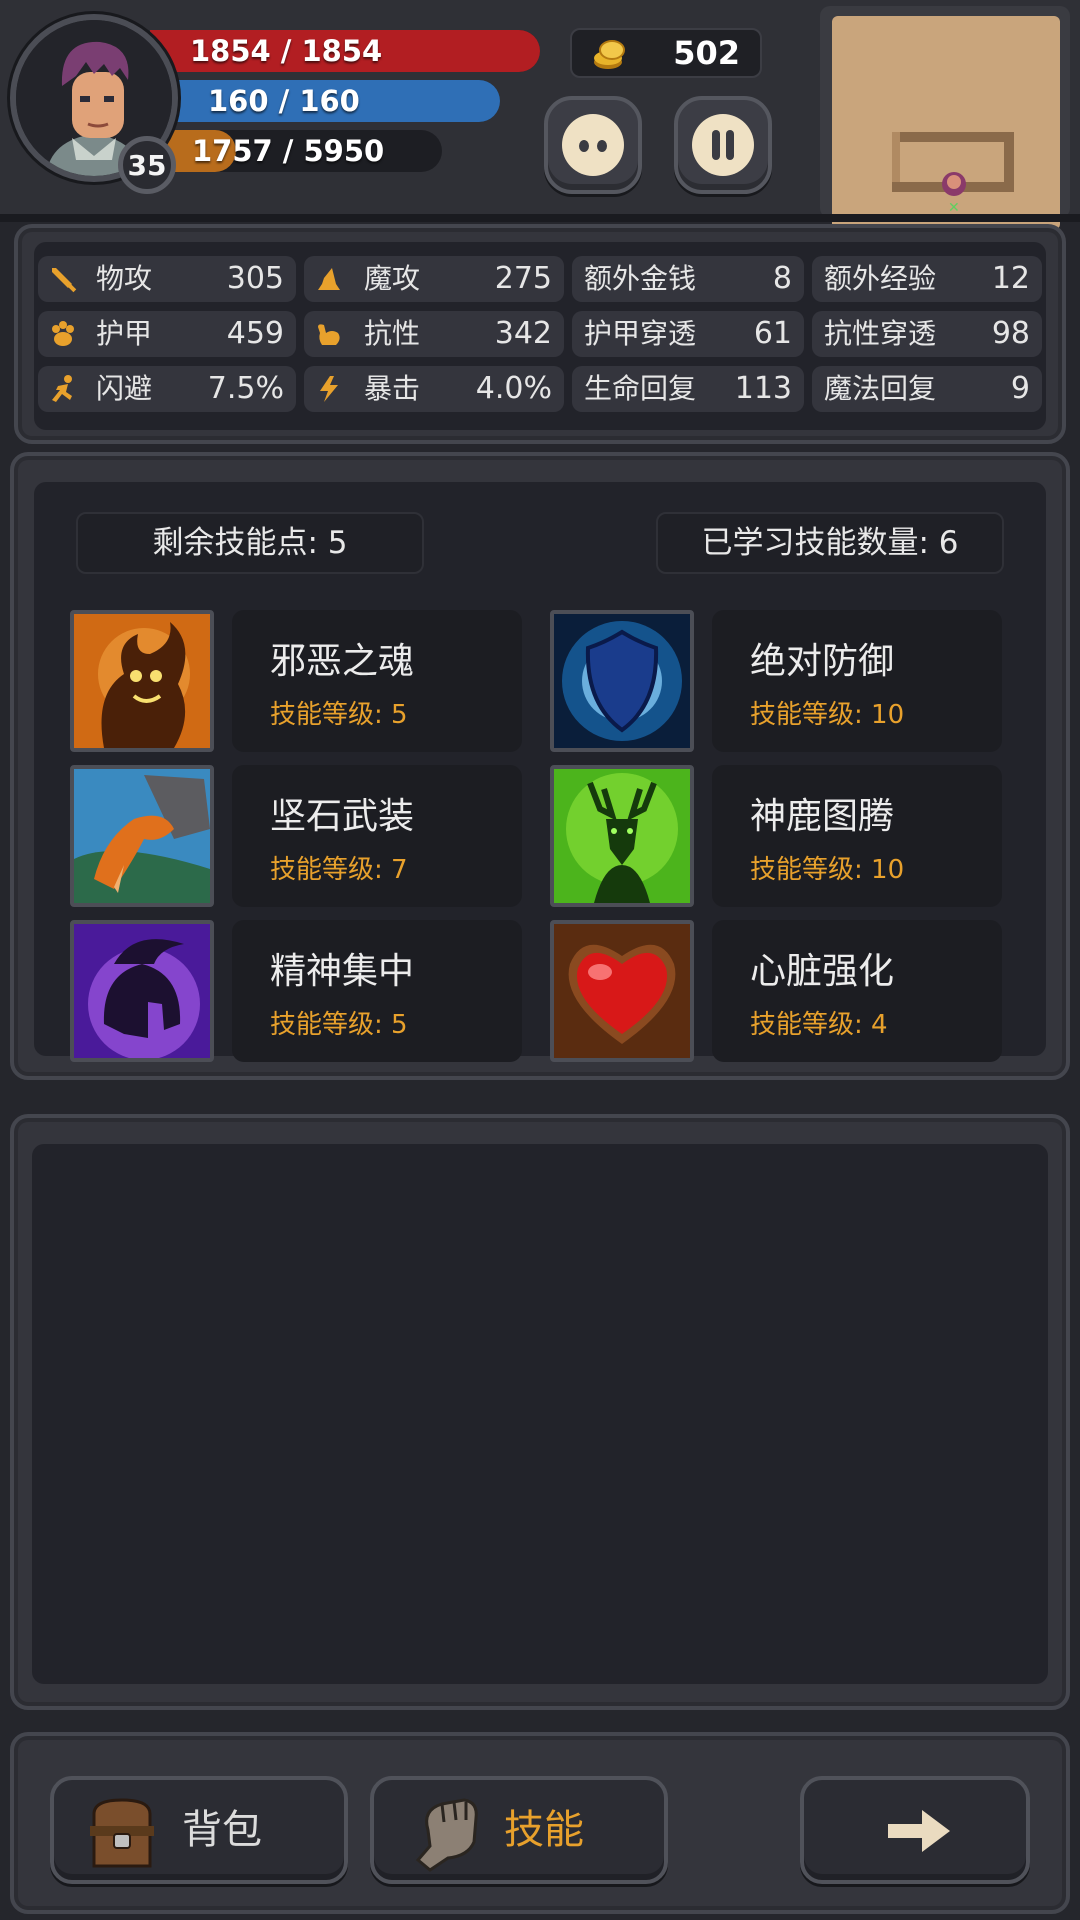 This screenshot has height=1920, width=1080. What do you see at coordinates (342, 661) in the screenshot?
I see `skill-name: 邪恶之魂` at bounding box center [342, 661].